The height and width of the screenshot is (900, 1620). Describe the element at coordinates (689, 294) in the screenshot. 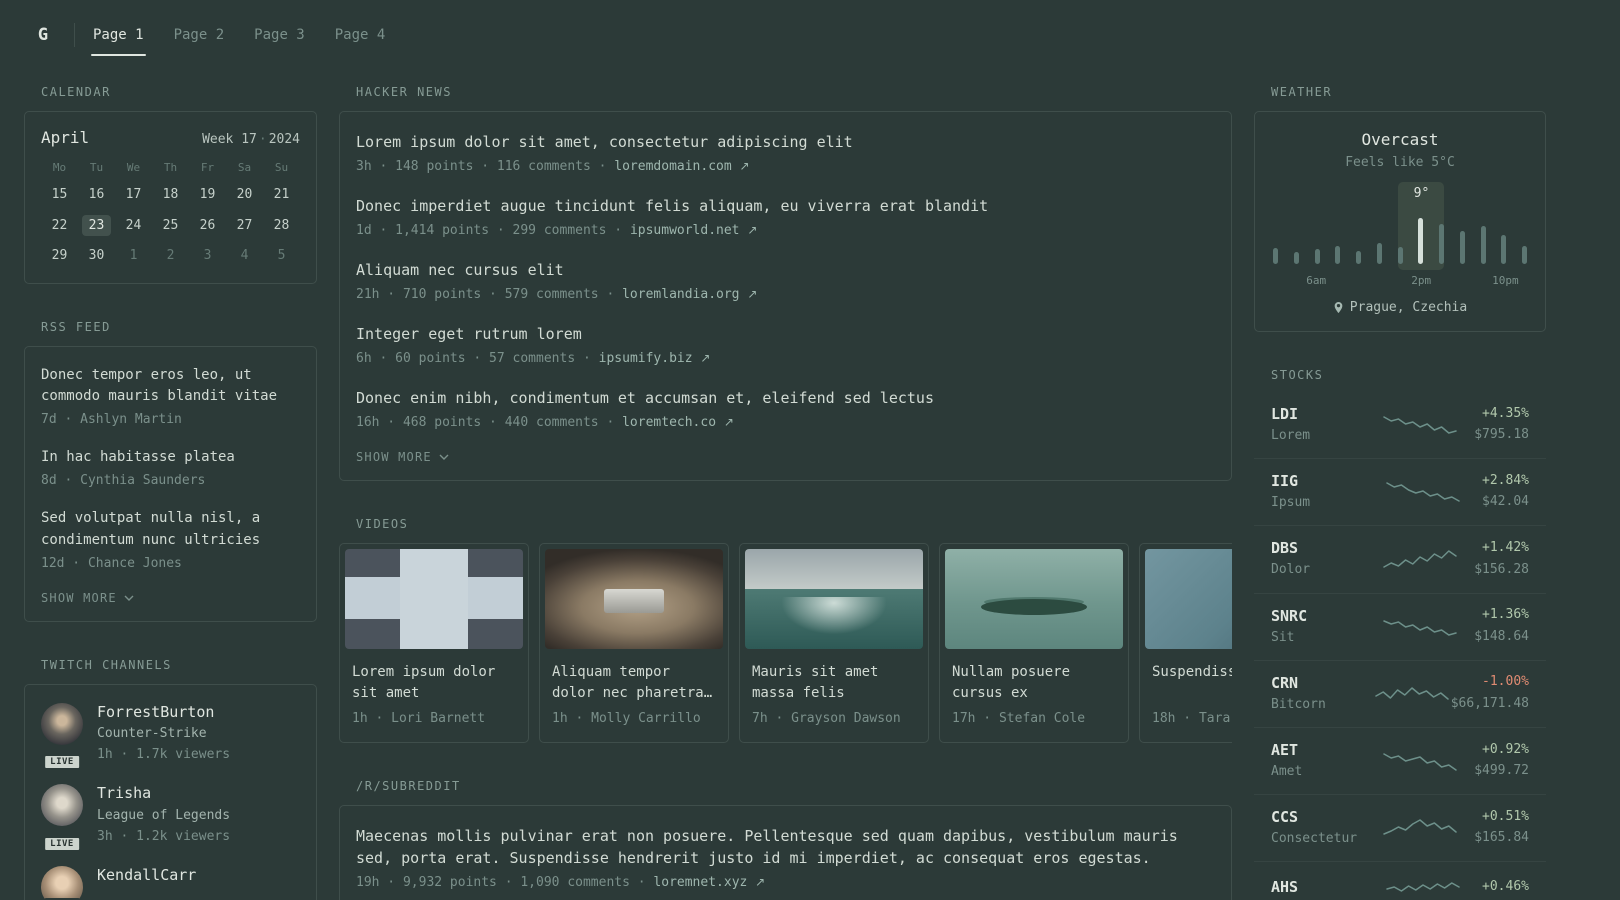

I see `story-domain-link: loremlandia.org ↗` at that location.